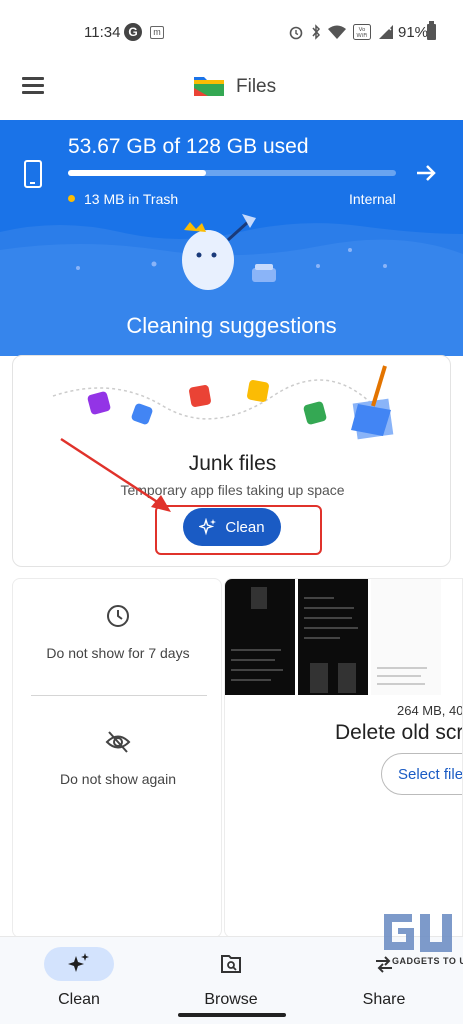 The width and height of the screenshot is (463, 1024). What do you see at coordinates (231, 91) in the screenshot?
I see `app-bar: Files` at bounding box center [231, 91].